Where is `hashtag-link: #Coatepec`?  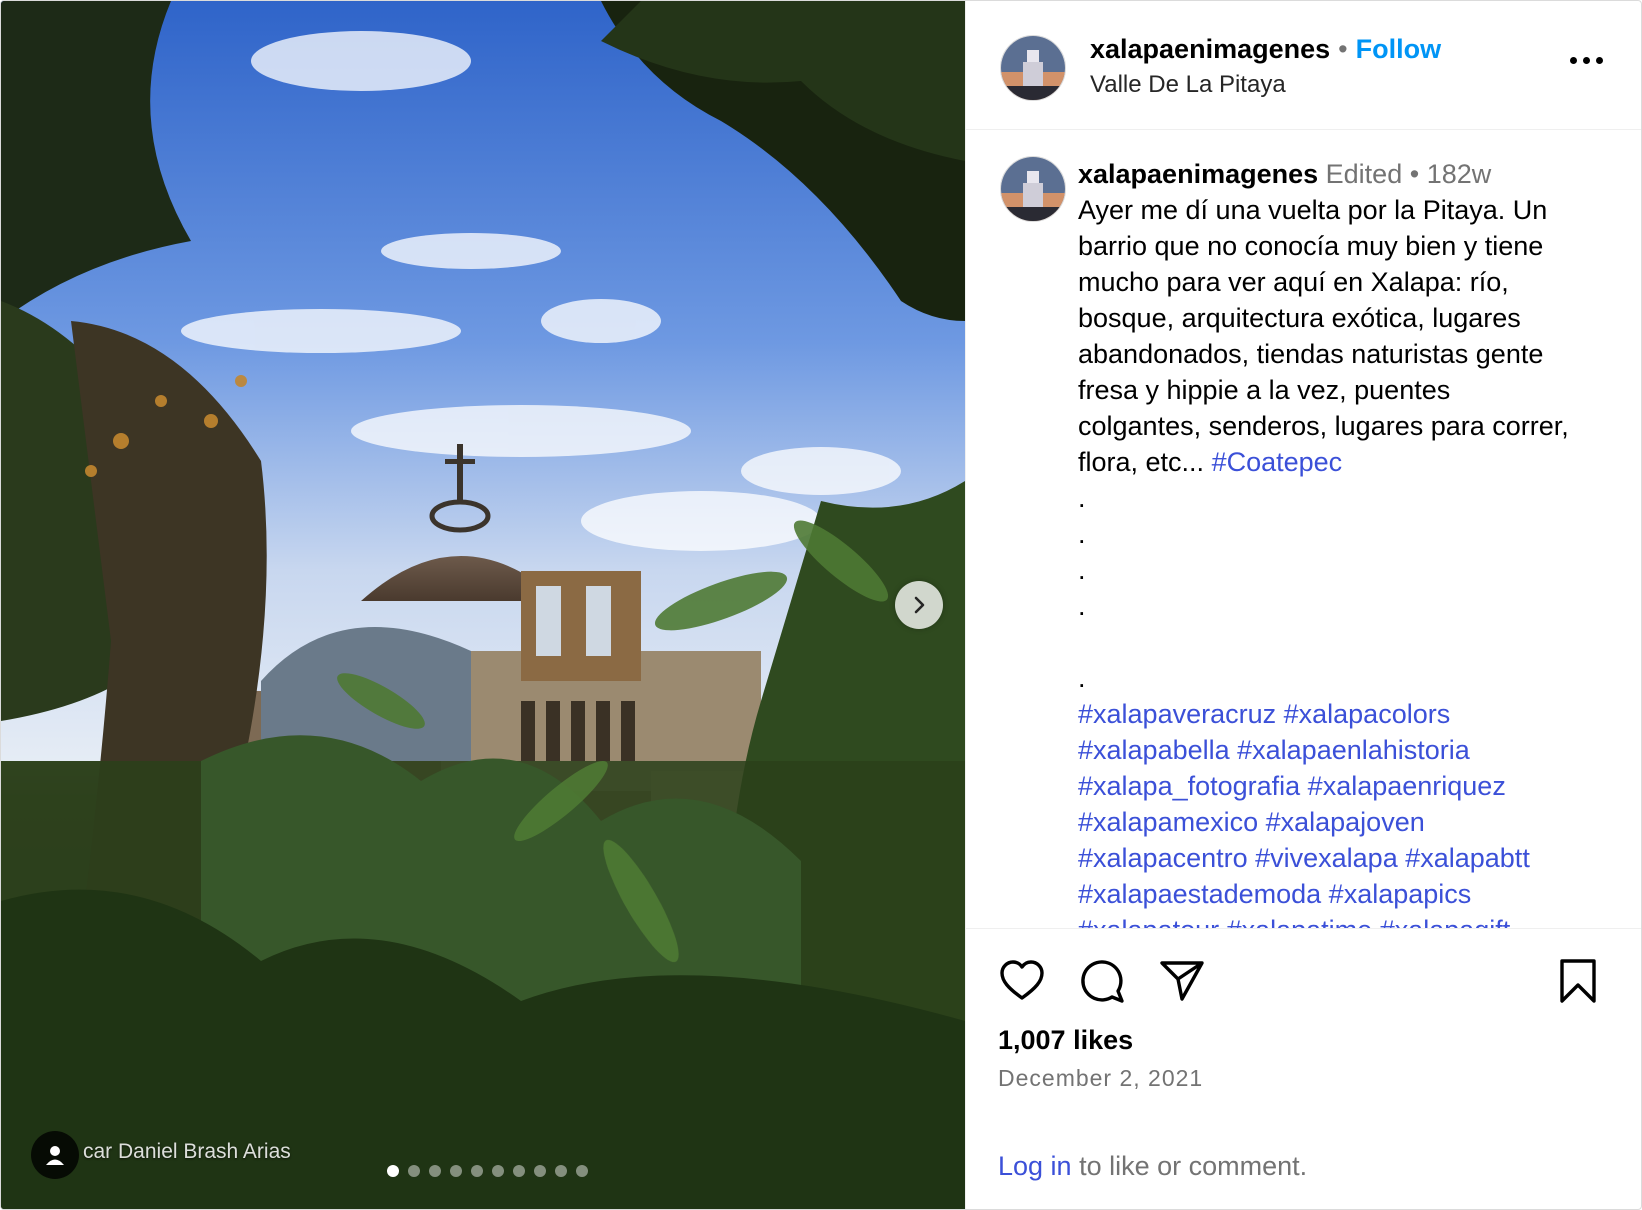
hashtag-link: #Coatepec is located at coordinates (1277, 462).